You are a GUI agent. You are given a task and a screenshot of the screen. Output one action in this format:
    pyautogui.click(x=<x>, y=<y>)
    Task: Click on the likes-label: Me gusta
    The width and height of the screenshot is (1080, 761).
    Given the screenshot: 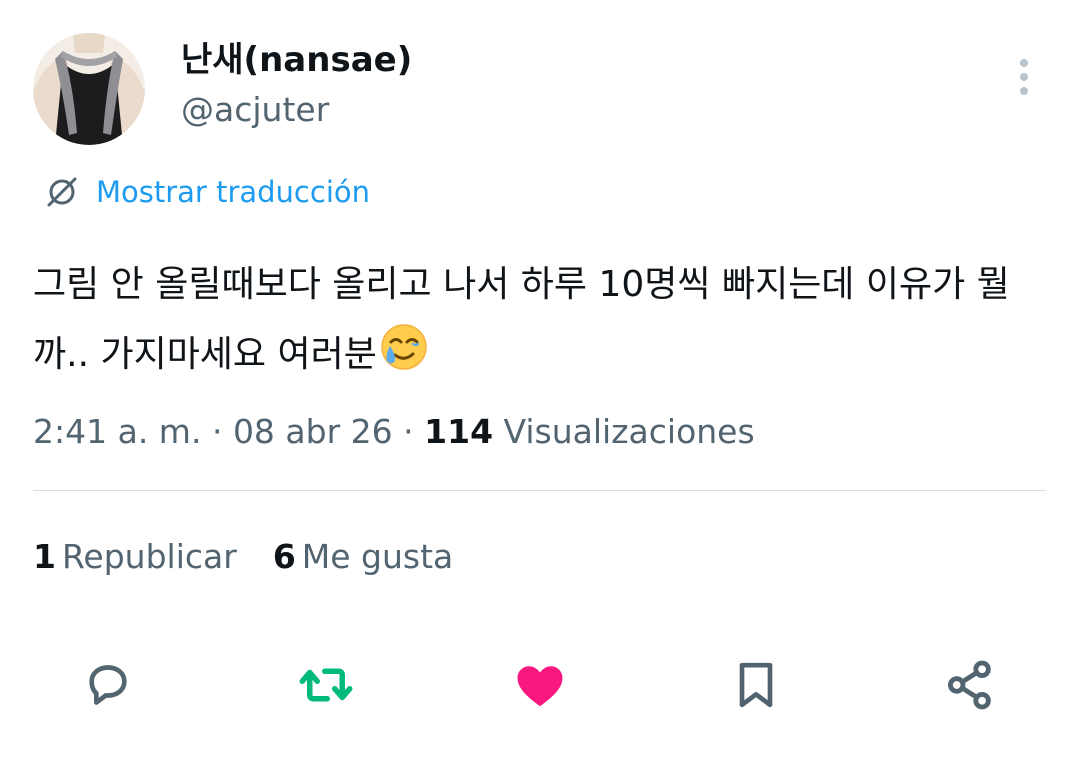 What is the action you would take?
    pyautogui.click(x=377, y=556)
    